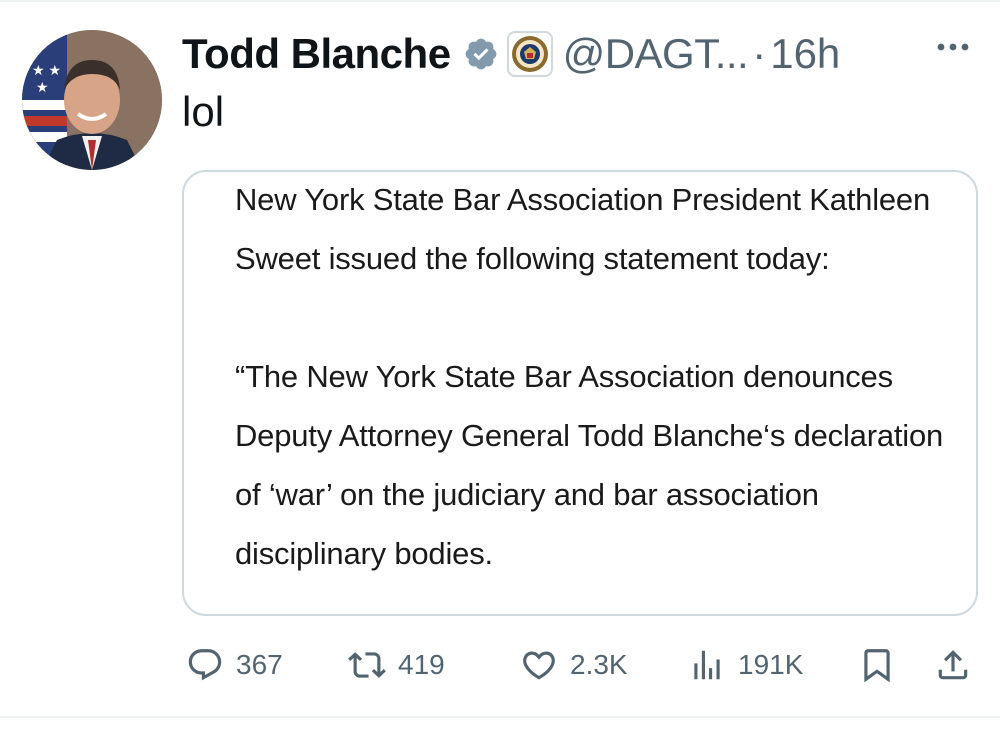  What do you see at coordinates (500, 1) in the screenshot?
I see `top-divider` at bounding box center [500, 1].